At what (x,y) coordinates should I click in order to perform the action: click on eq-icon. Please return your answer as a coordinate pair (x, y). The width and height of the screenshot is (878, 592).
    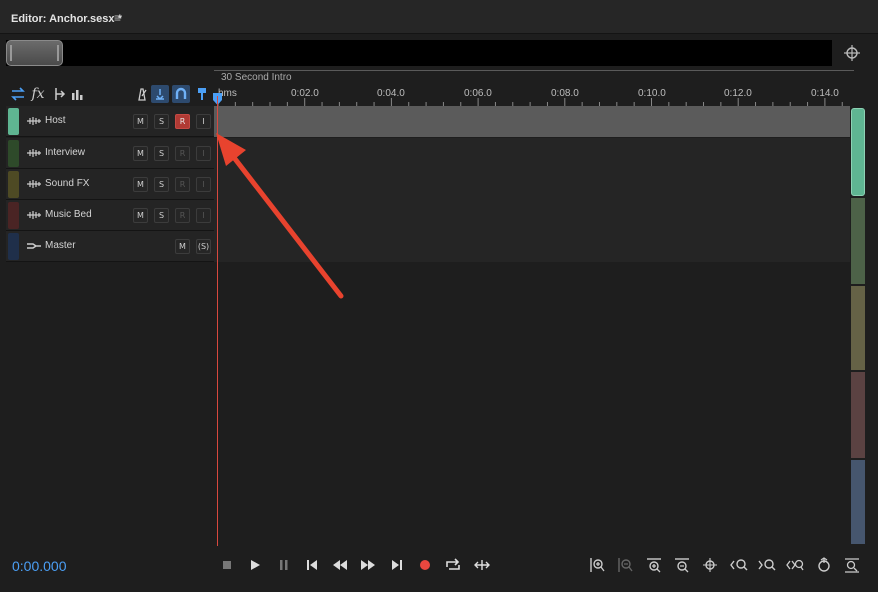
    Looking at the image, I should click on (78, 94).